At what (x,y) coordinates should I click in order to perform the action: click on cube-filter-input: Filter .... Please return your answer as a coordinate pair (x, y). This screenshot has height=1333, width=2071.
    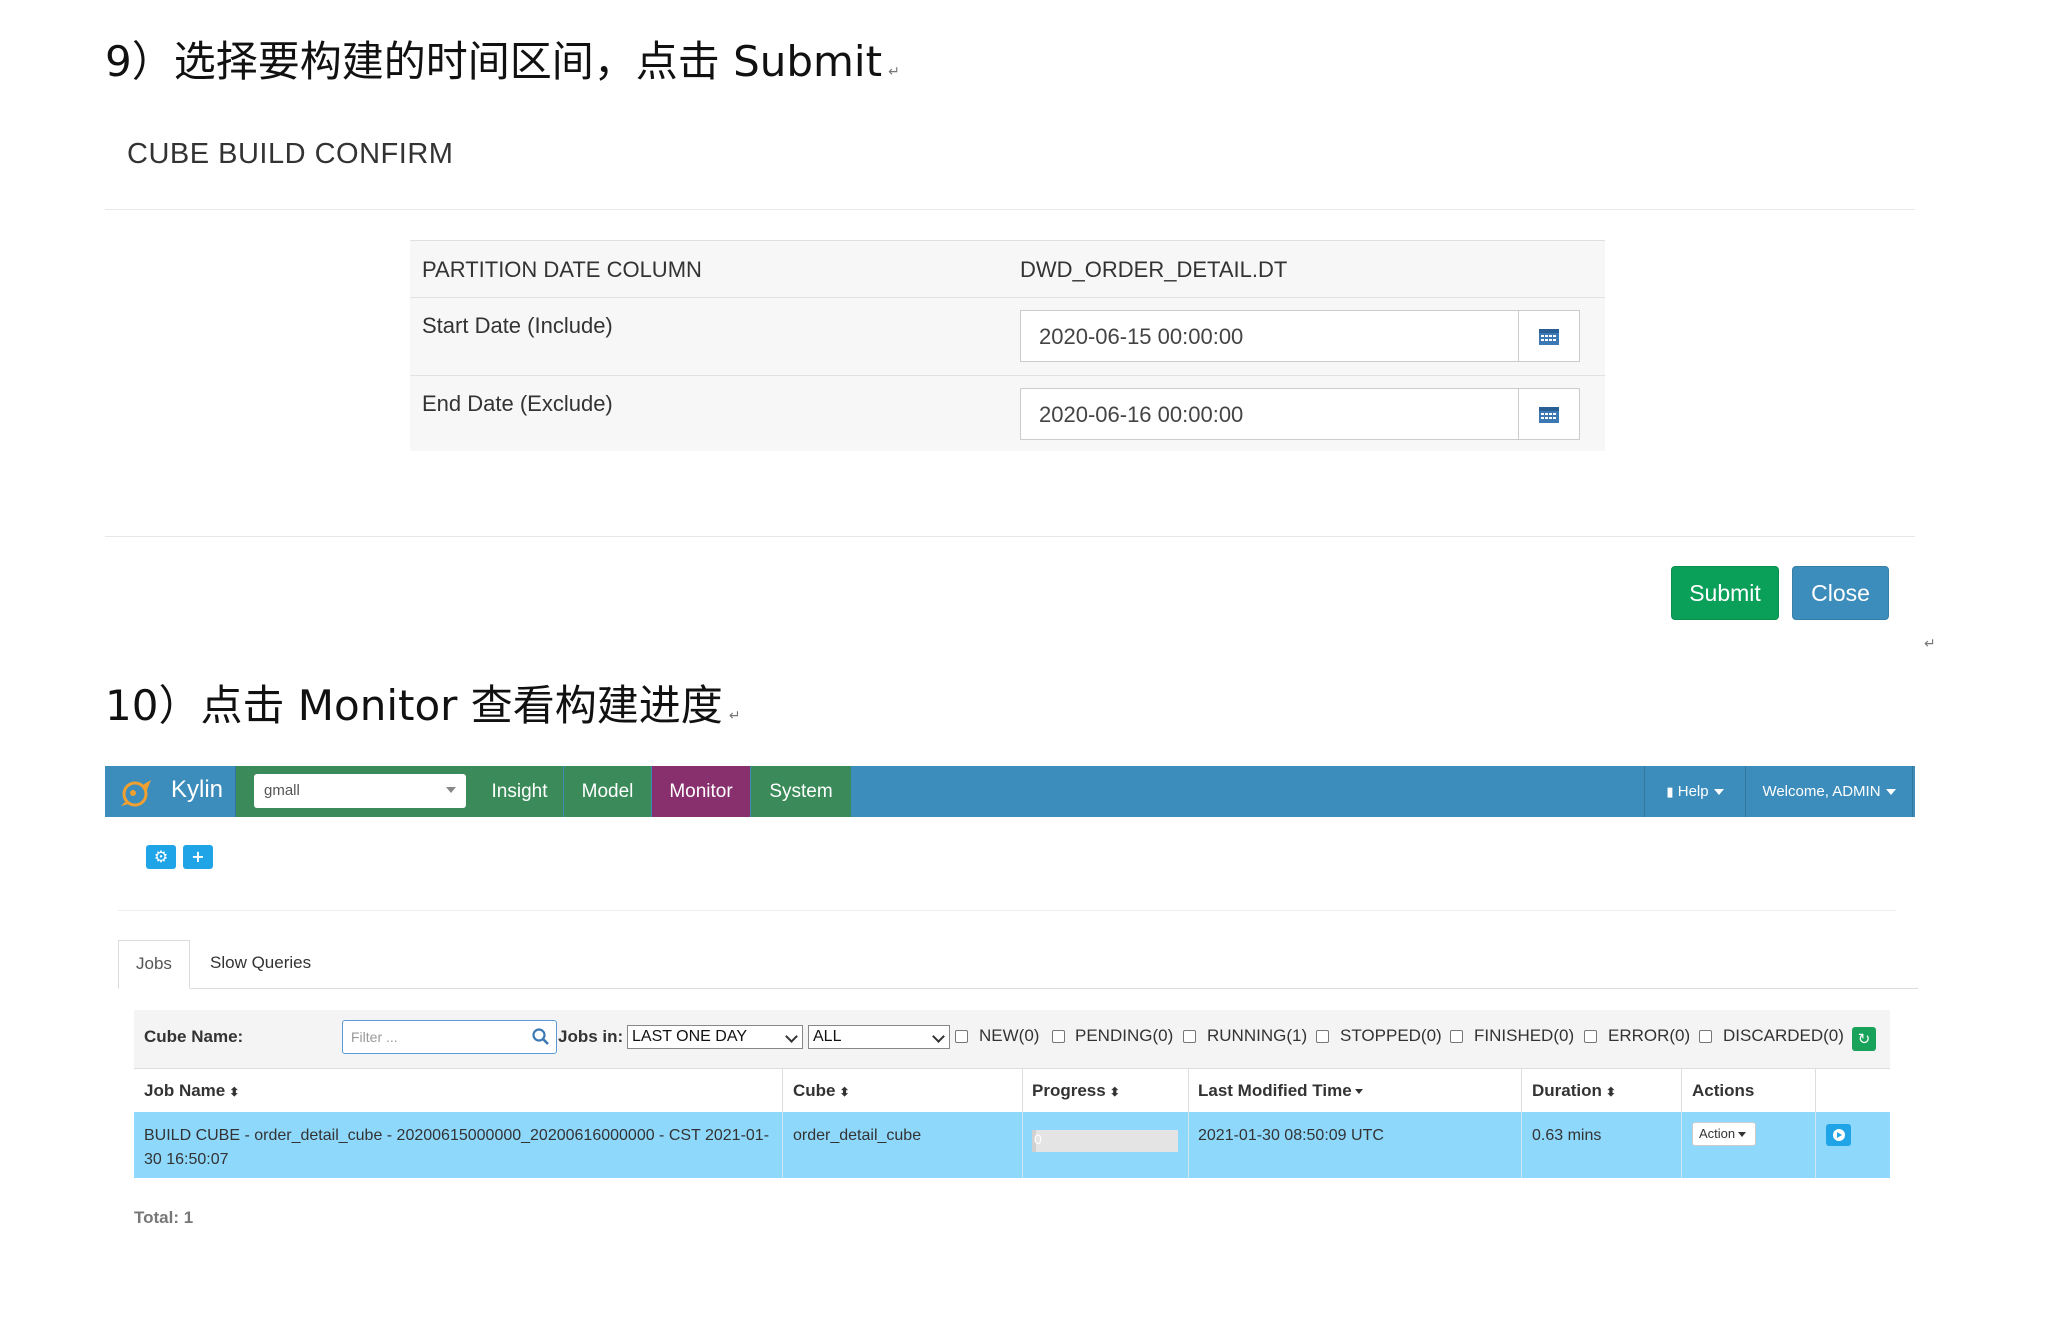
    Looking at the image, I should click on (449, 1037).